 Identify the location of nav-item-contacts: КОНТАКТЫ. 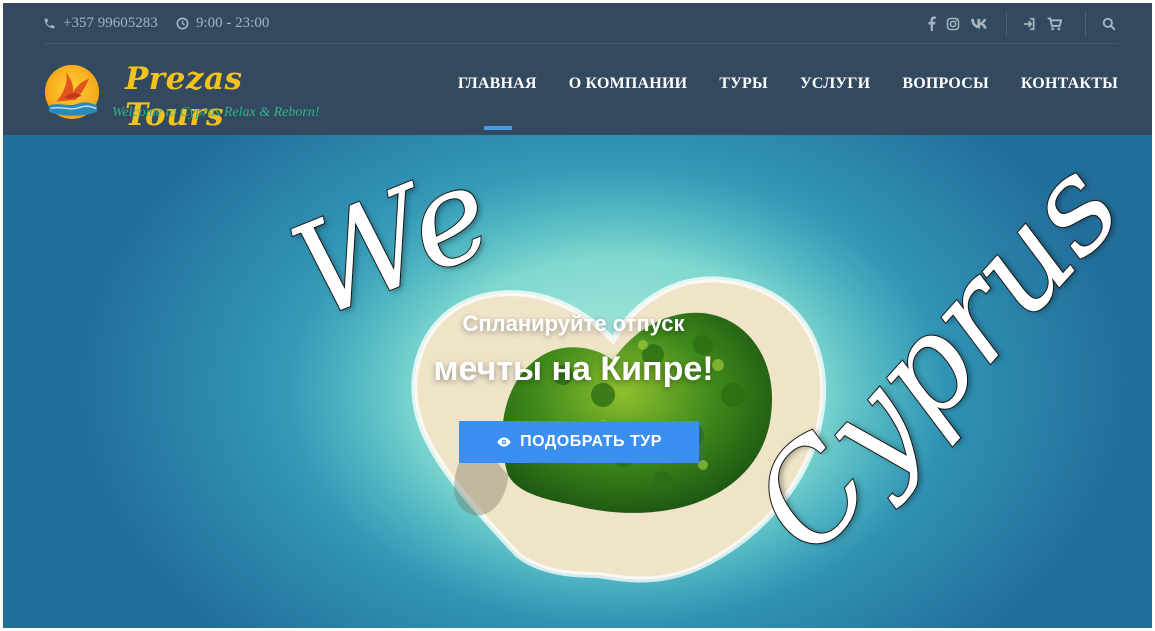
(1069, 84).